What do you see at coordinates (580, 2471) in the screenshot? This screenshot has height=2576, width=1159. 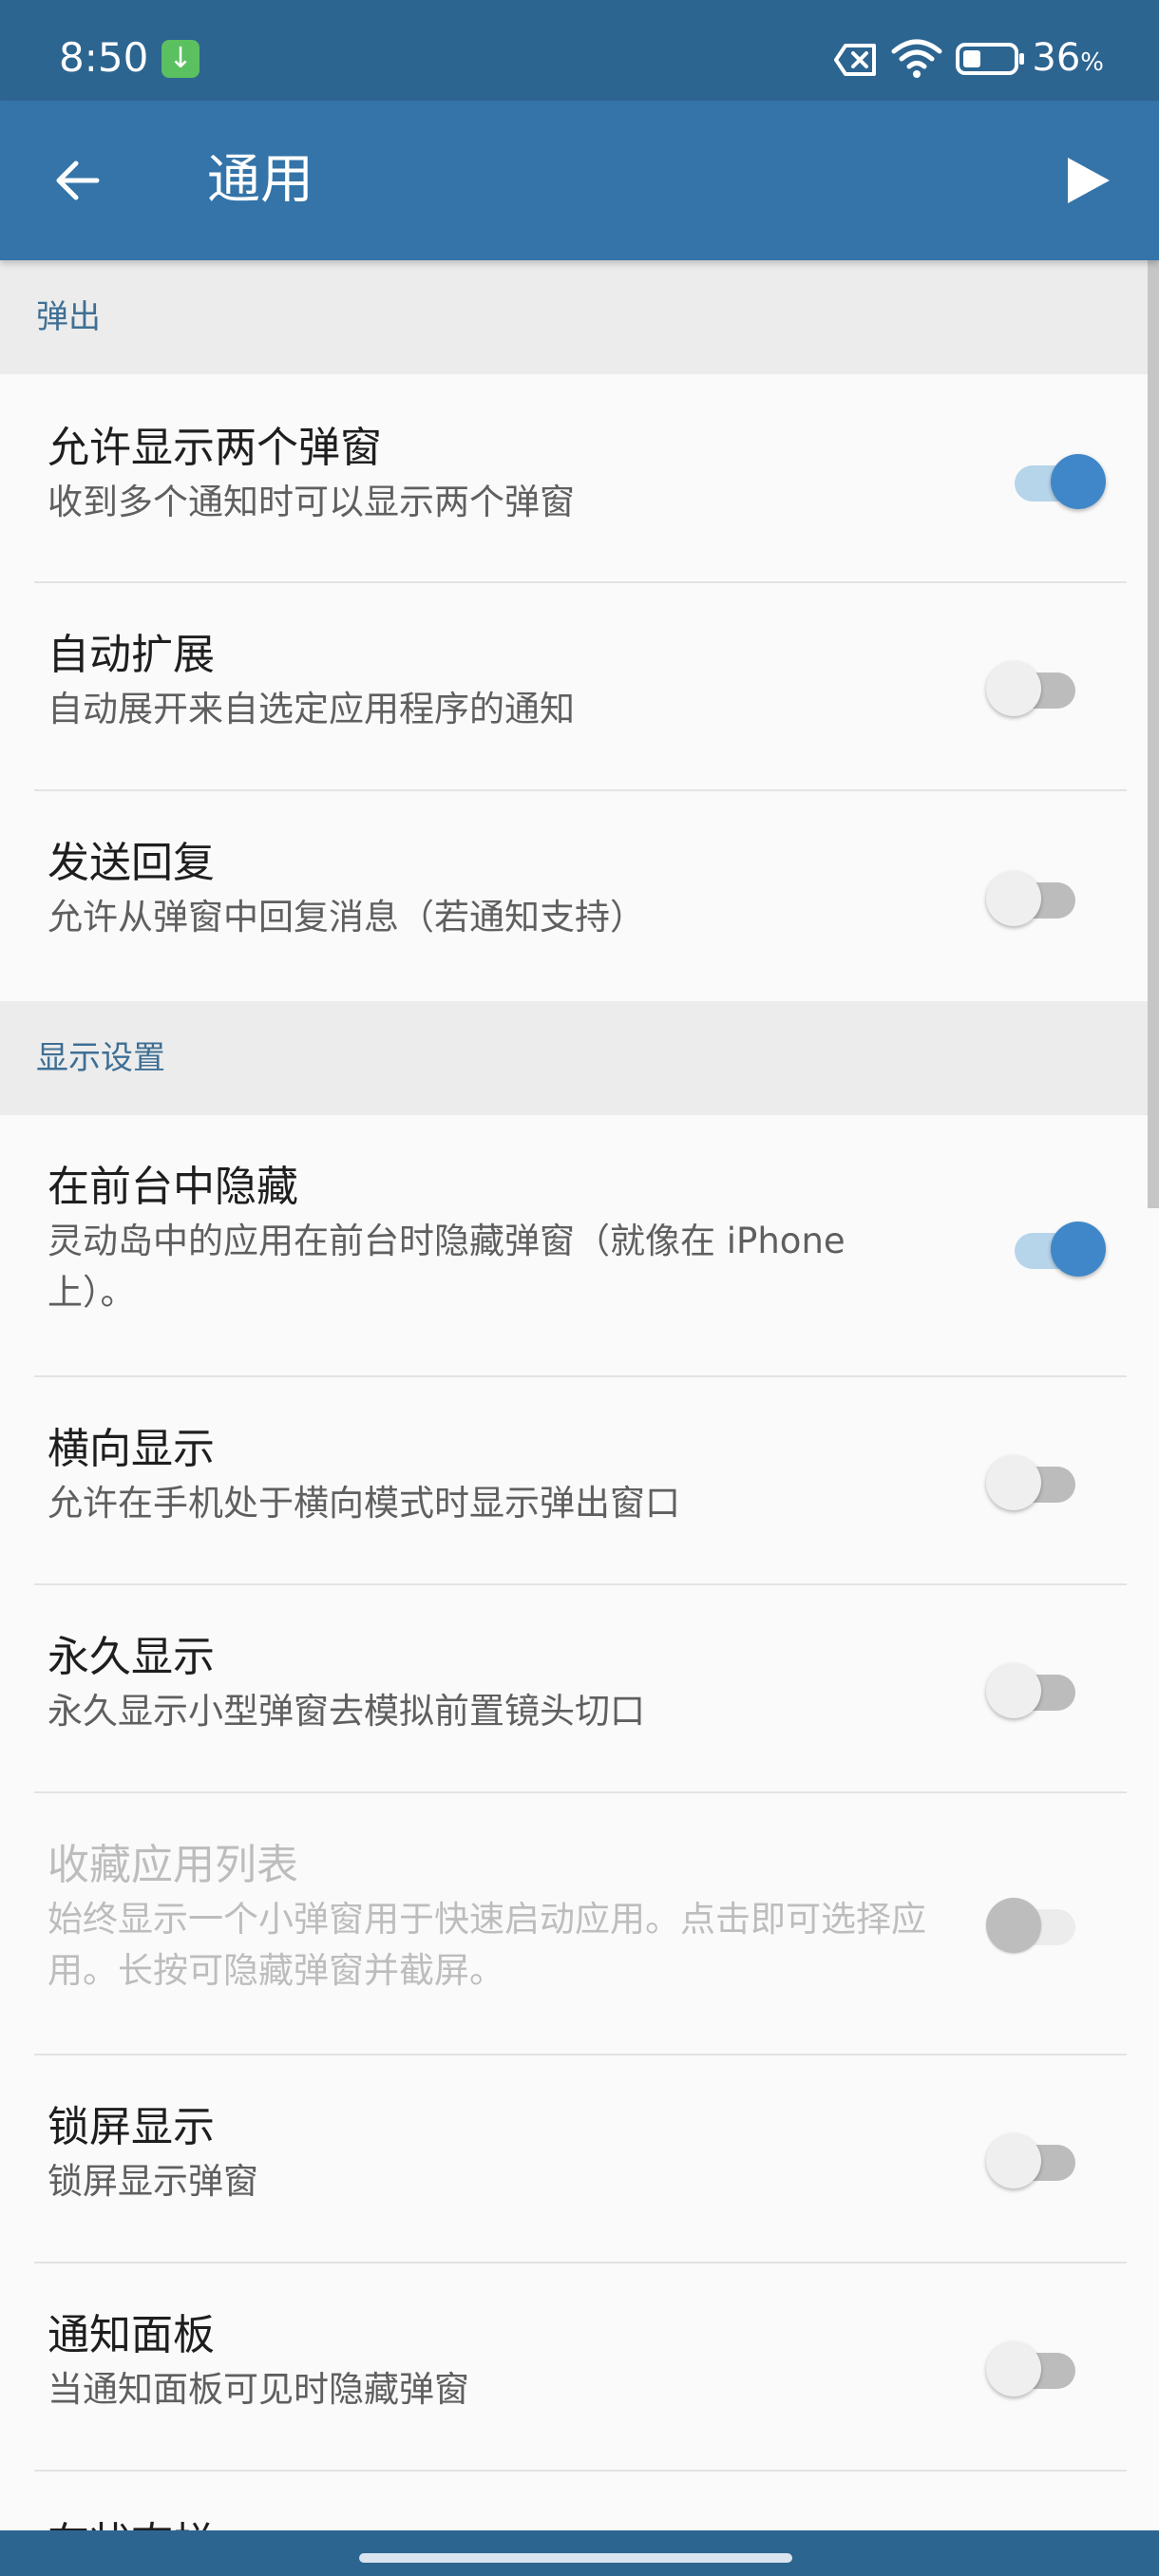 I see `divider` at bounding box center [580, 2471].